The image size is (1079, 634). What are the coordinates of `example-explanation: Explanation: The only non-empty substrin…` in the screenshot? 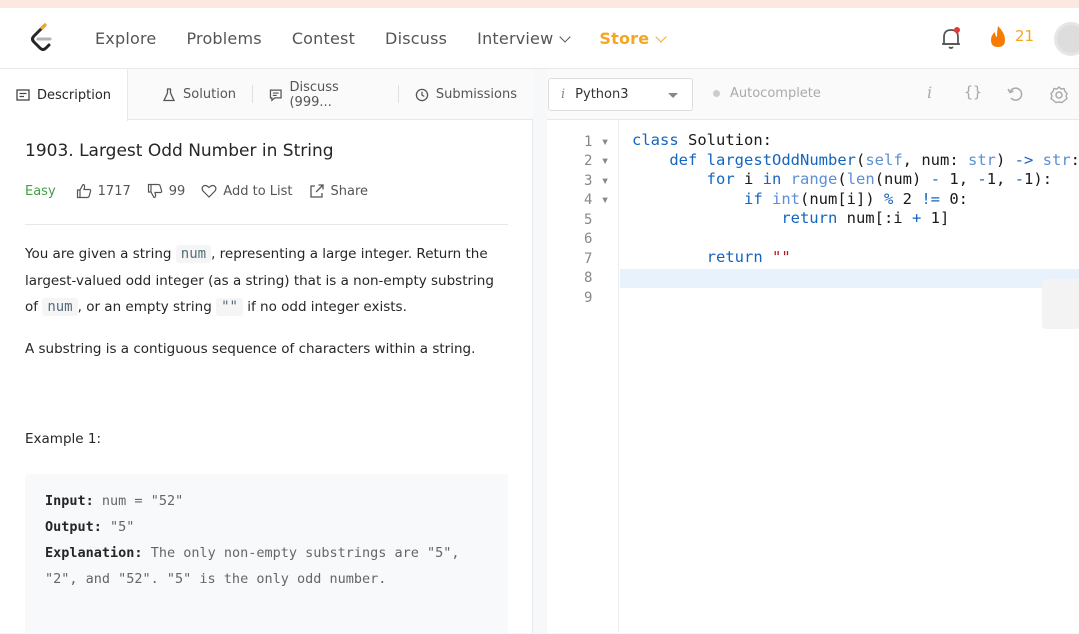 It's located at (266, 566).